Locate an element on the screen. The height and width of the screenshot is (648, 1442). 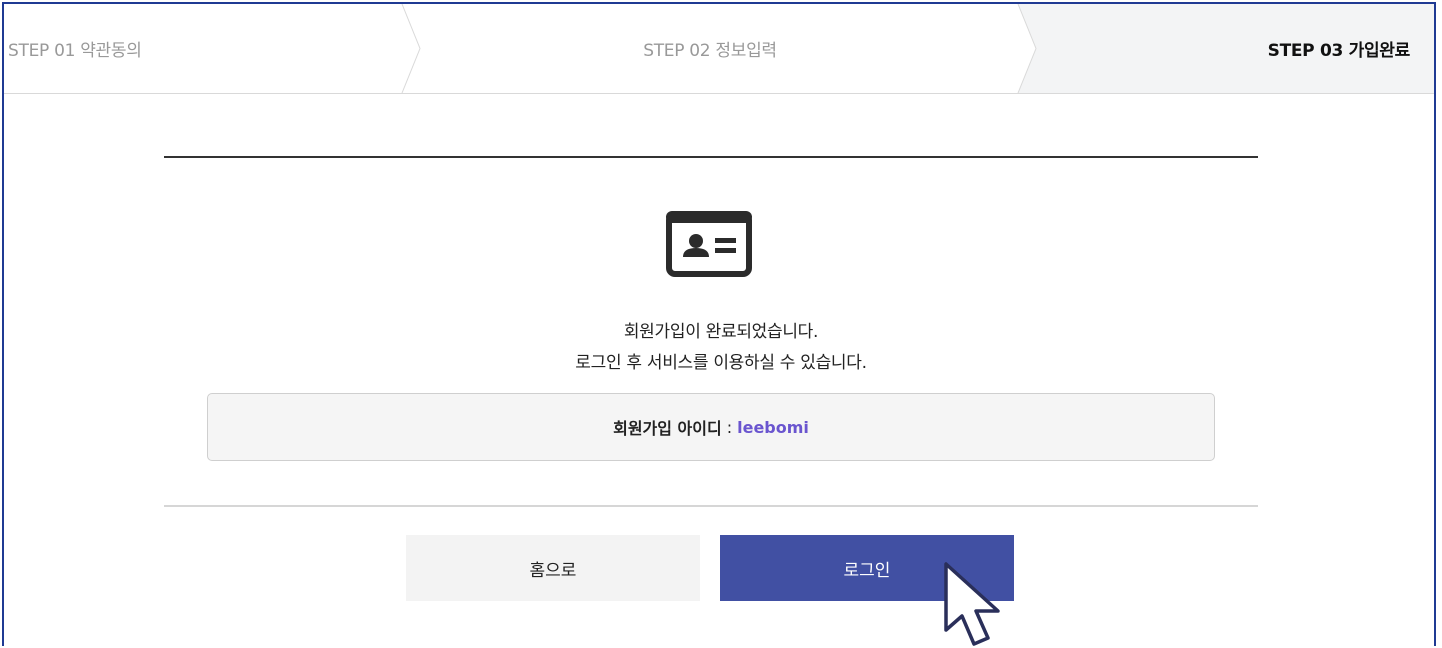
chevron-right-icon is located at coordinates (1026, 48).